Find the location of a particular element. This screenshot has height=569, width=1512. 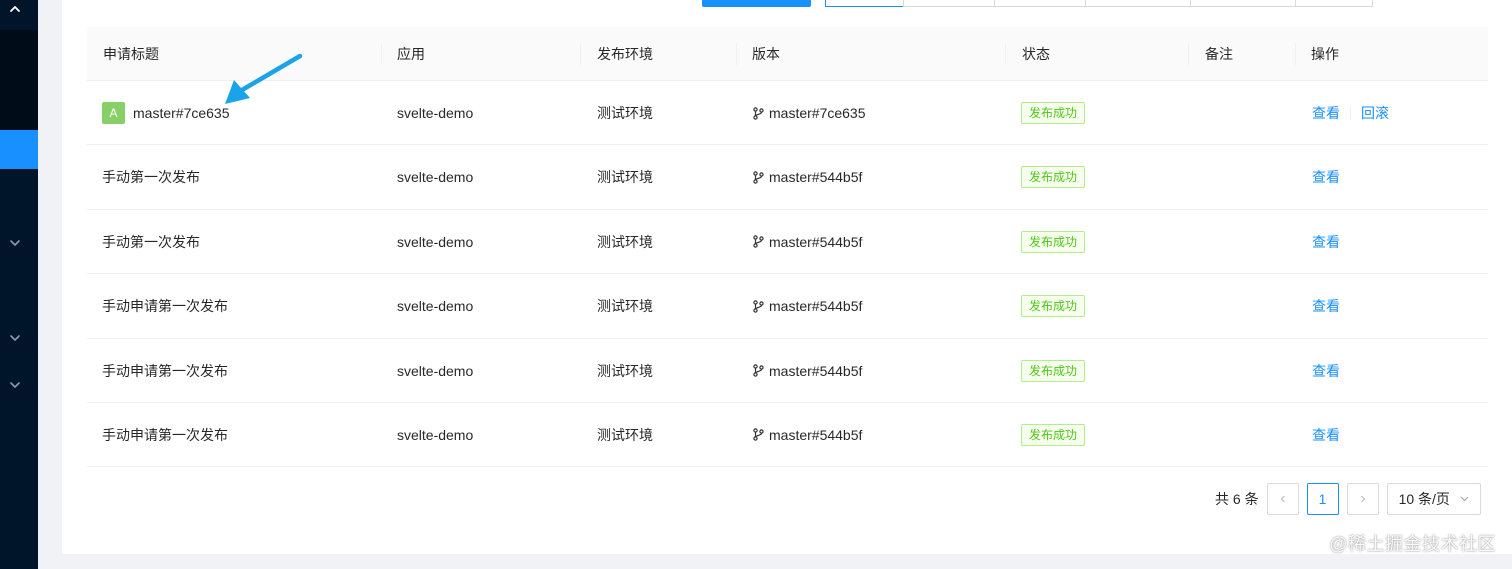

sidebar-menu-header is located at coordinates (19, 15).